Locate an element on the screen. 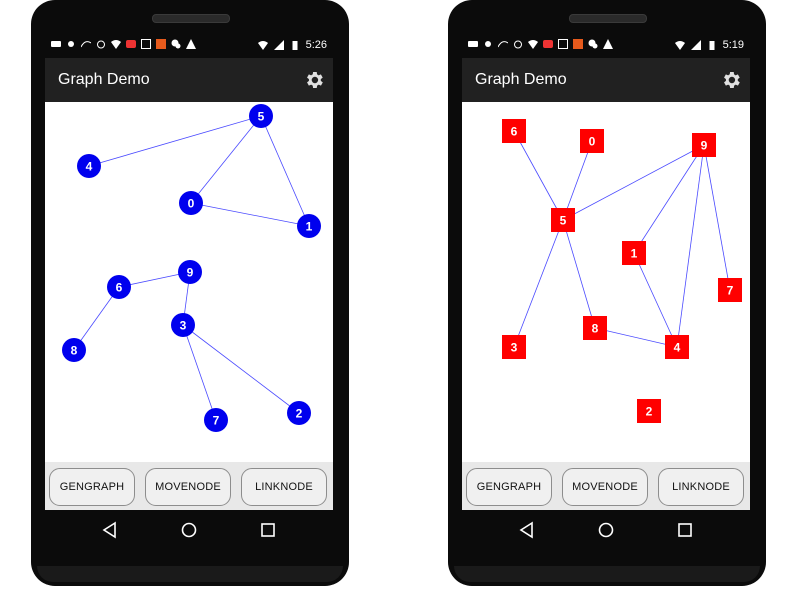 Image resolution: width=798 pixels, height=596 pixels. signature-icon is located at coordinates (503, 44).